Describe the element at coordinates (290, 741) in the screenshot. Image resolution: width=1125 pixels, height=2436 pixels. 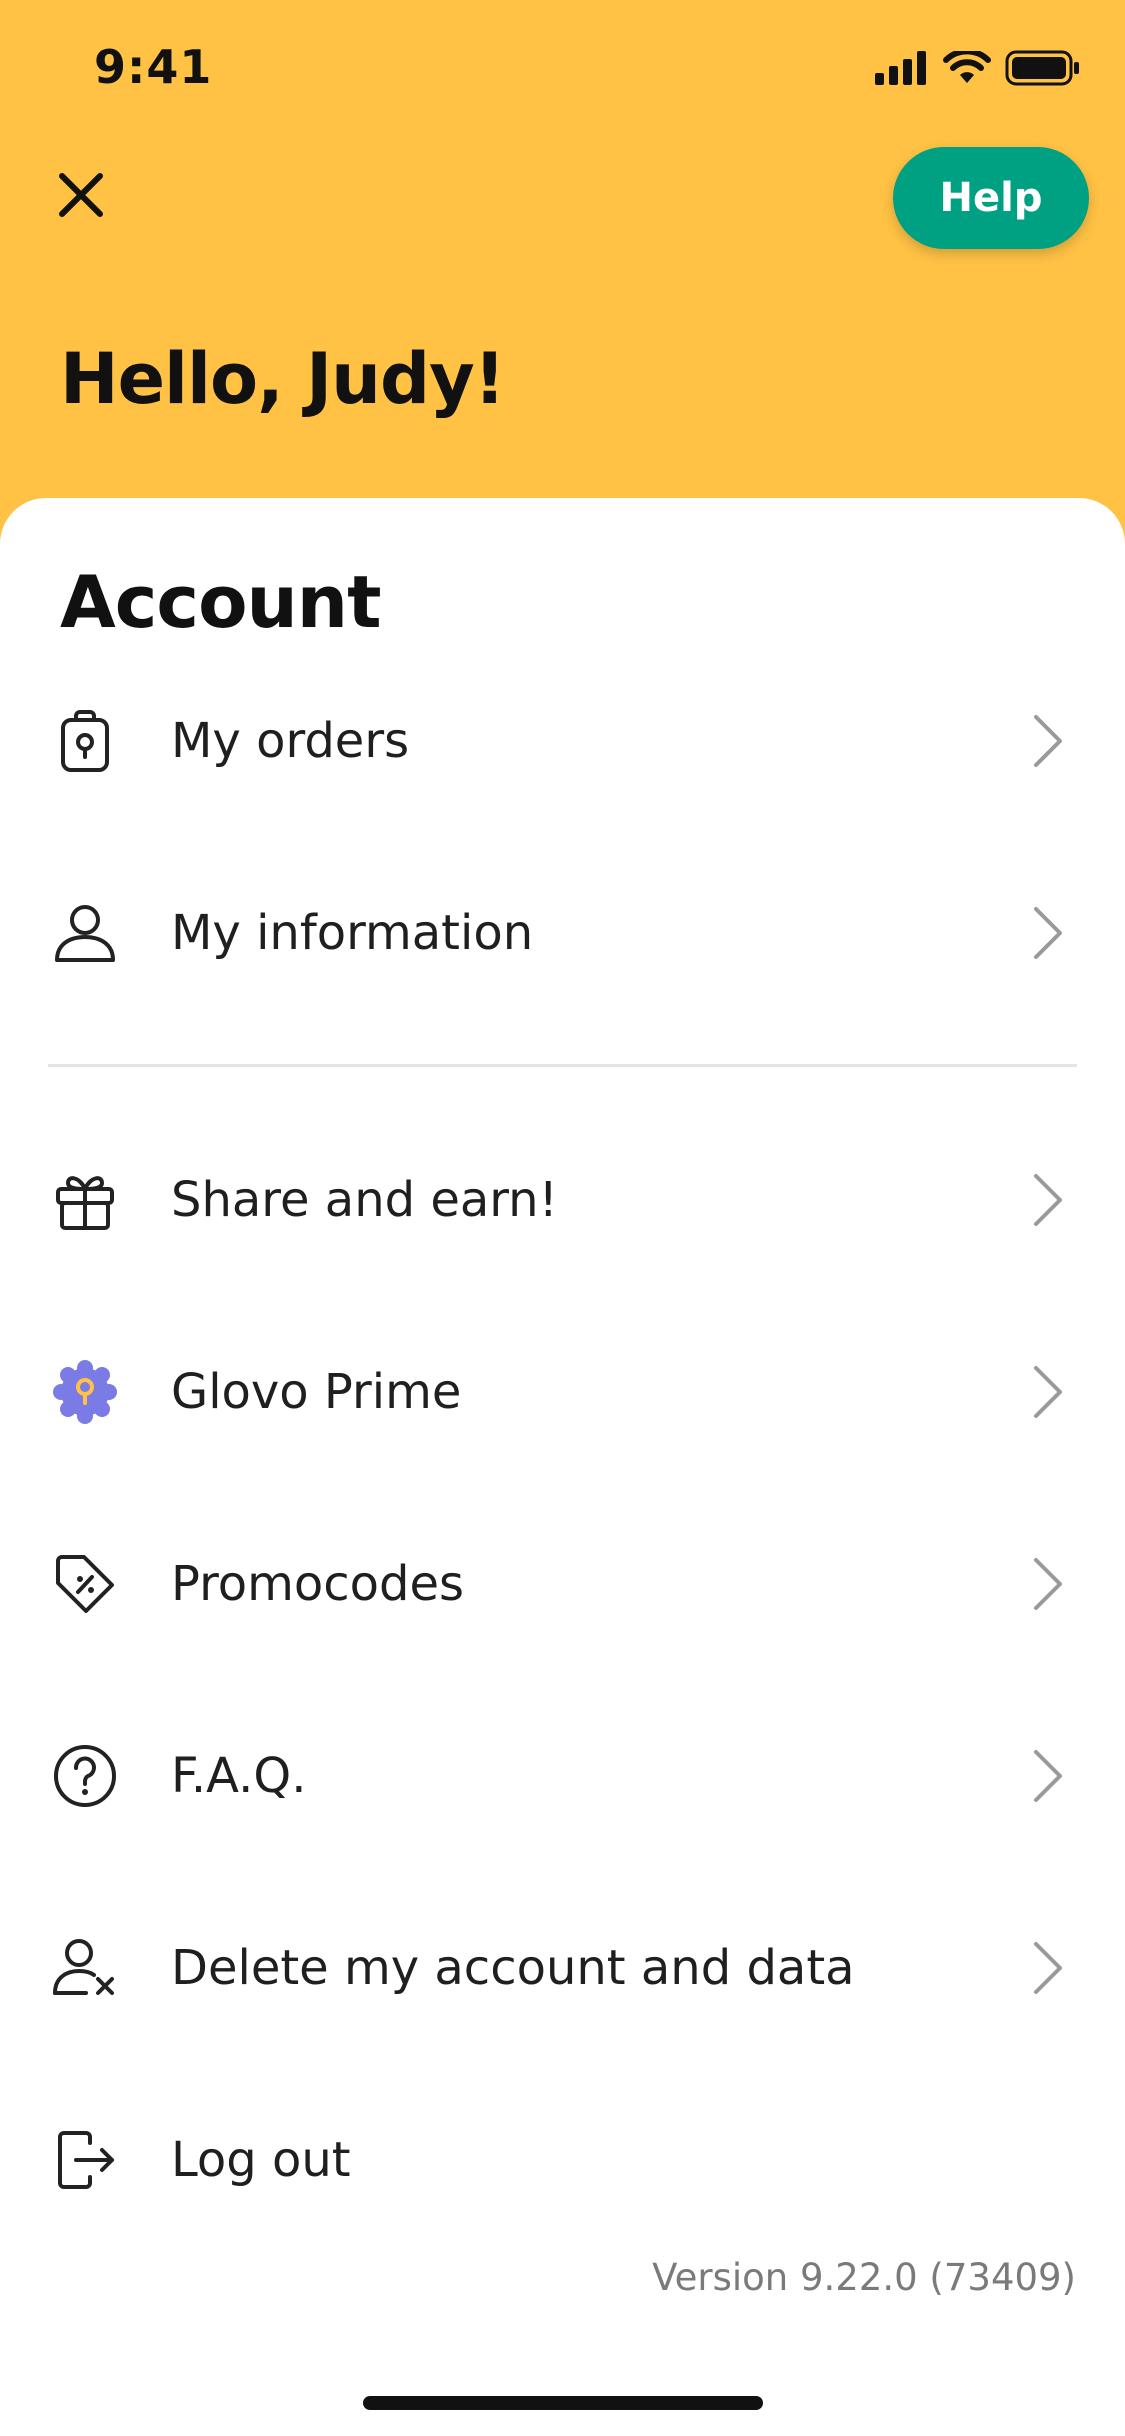
I see `menu-item-label: My orders` at that location.